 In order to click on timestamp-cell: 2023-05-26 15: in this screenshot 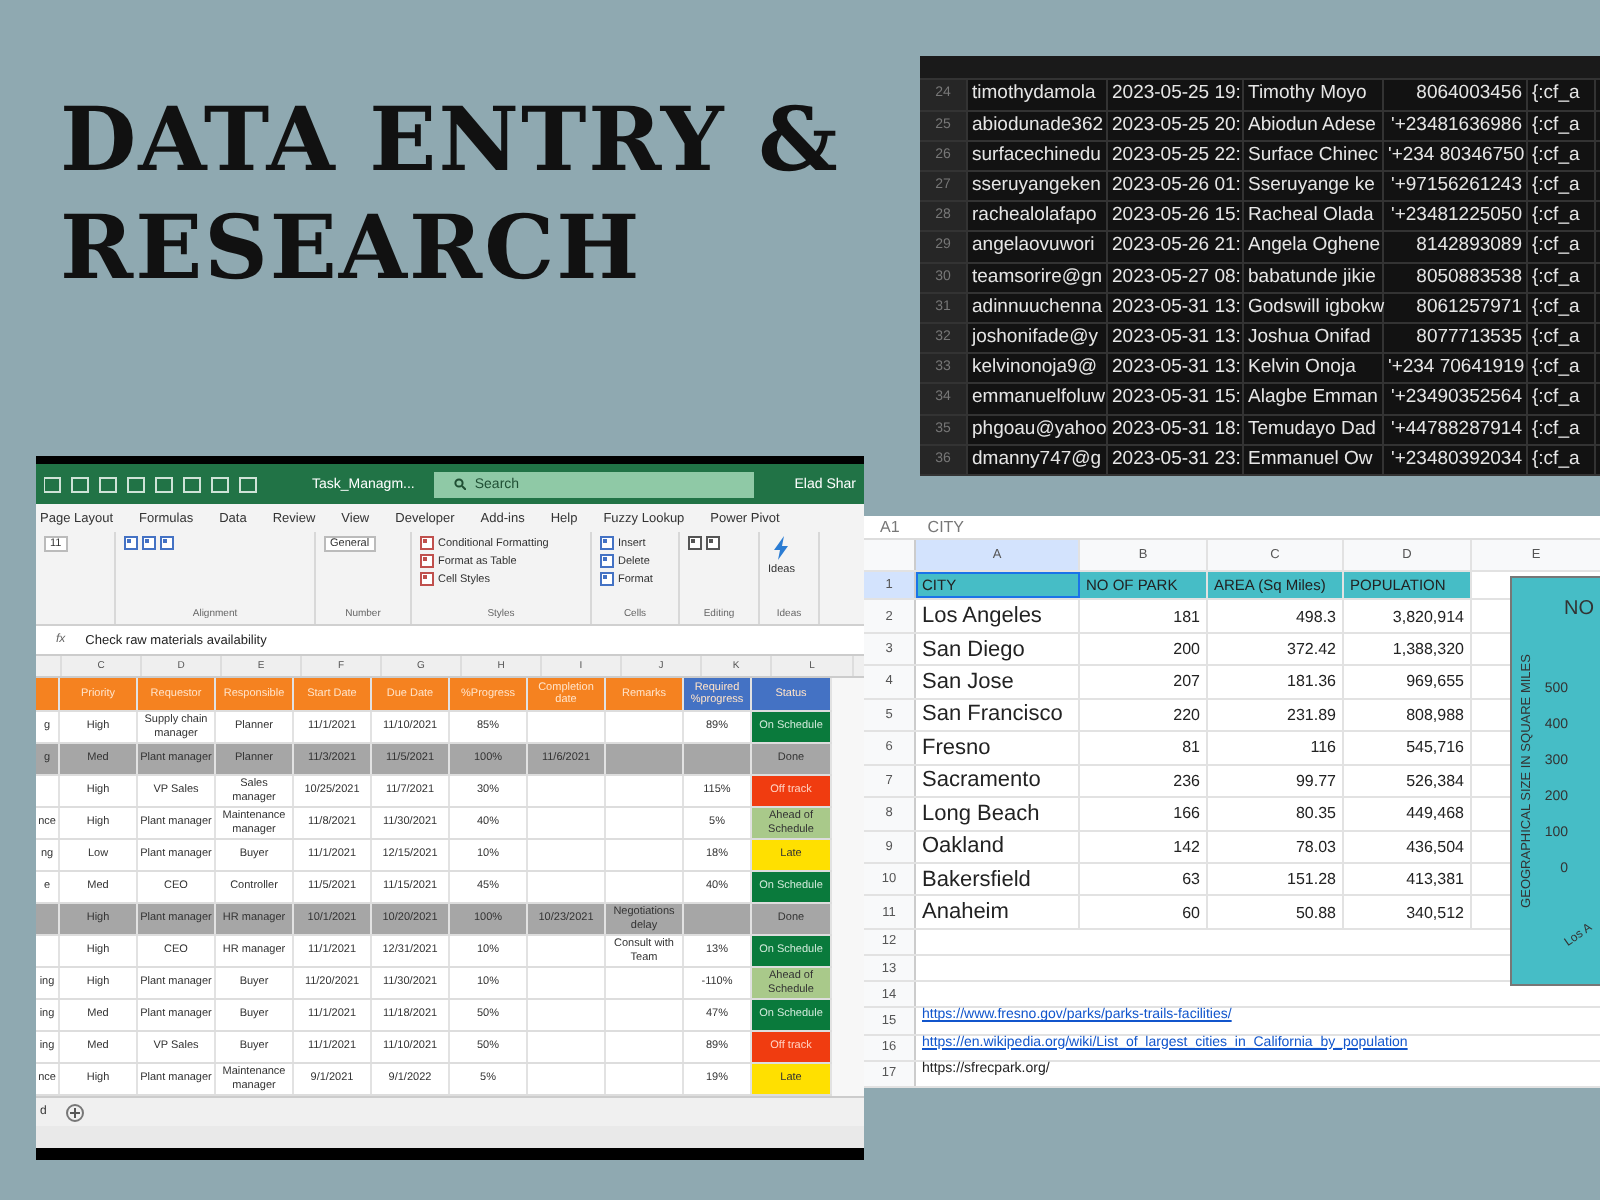, I will do `click(1176, 216)`.